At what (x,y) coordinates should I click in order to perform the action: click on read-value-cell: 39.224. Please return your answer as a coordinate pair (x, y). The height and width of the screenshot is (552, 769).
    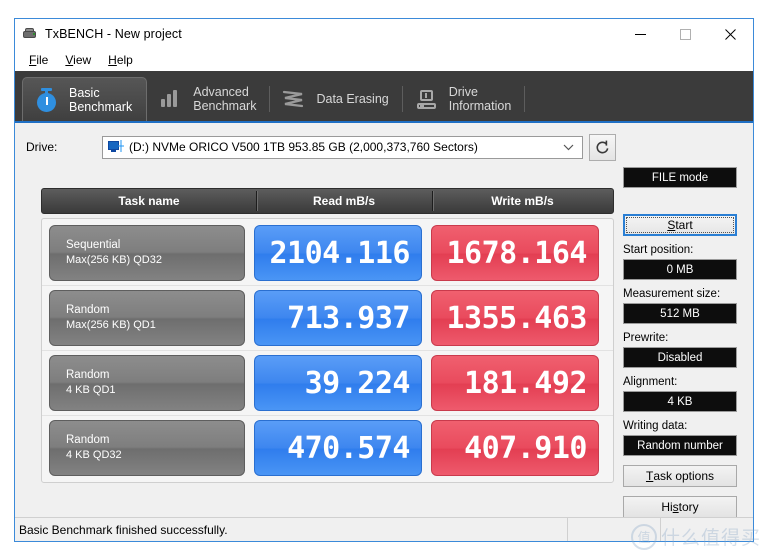
    Looking at the image, I should click on (338, 383).